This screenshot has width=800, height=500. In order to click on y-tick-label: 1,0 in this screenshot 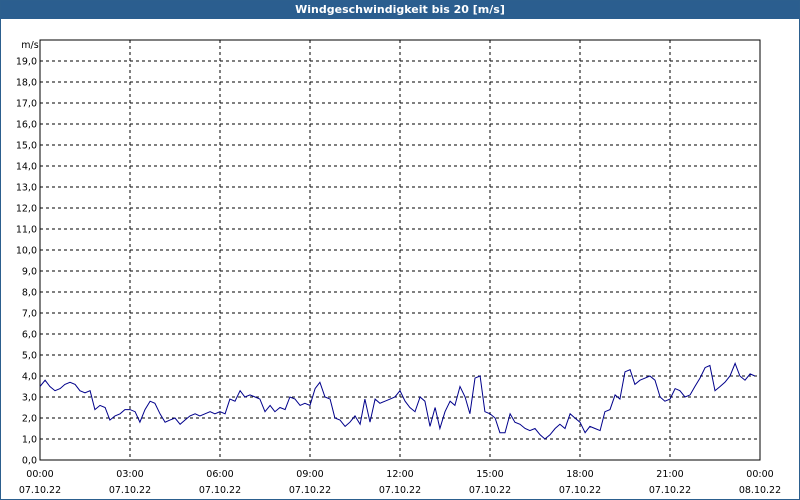, I will do `click(29, 440)`.